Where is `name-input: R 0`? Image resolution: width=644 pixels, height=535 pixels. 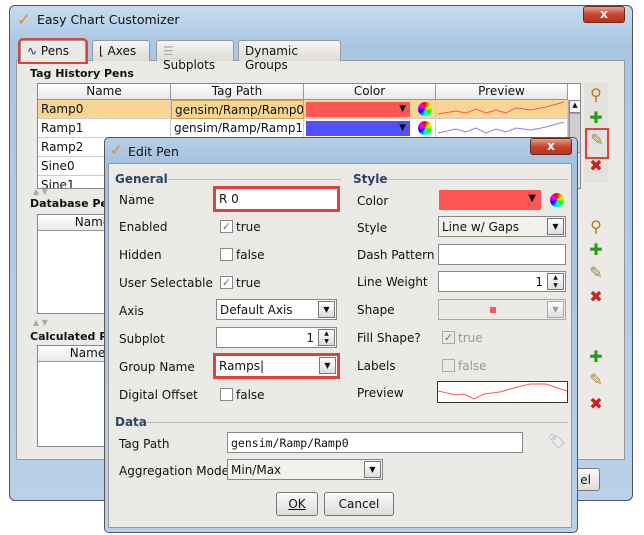 name-input: R 0 is located at coordinates (276, 199).